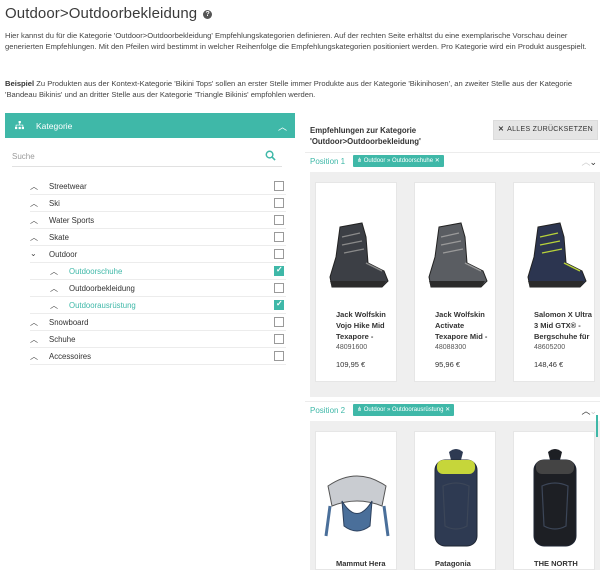 The image size is (600, 570). Describe the element at coordinates (398, 161) in the screenshot. I see `category-tag: ⋔ Outdoor » Outdoorschuhe ✕` at that location.